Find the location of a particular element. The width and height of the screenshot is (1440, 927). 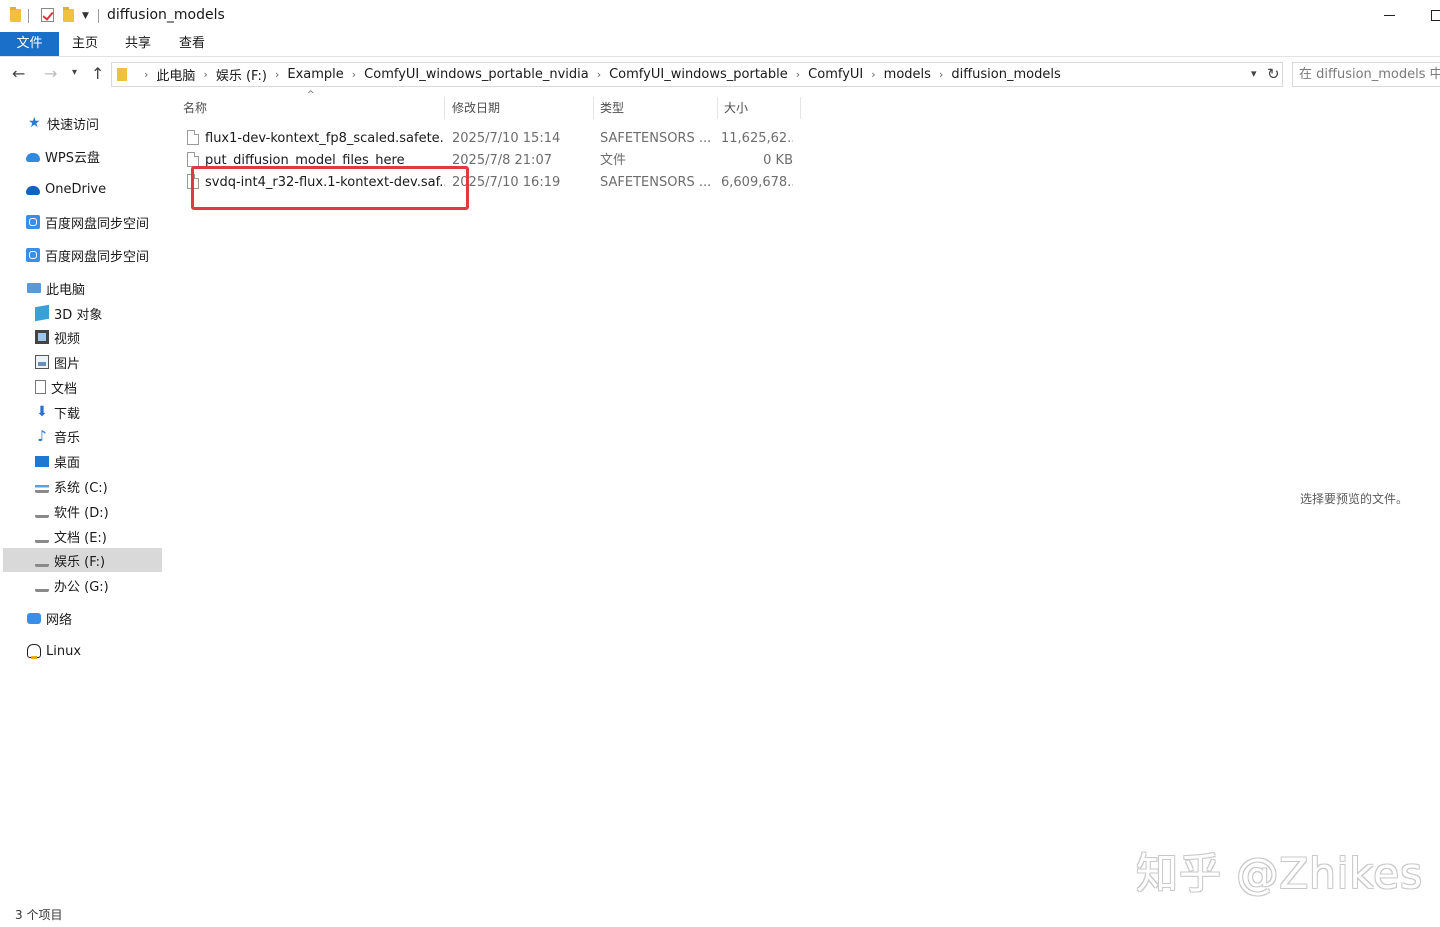

annotation-highlight-box is located at coordinates (330, 188).